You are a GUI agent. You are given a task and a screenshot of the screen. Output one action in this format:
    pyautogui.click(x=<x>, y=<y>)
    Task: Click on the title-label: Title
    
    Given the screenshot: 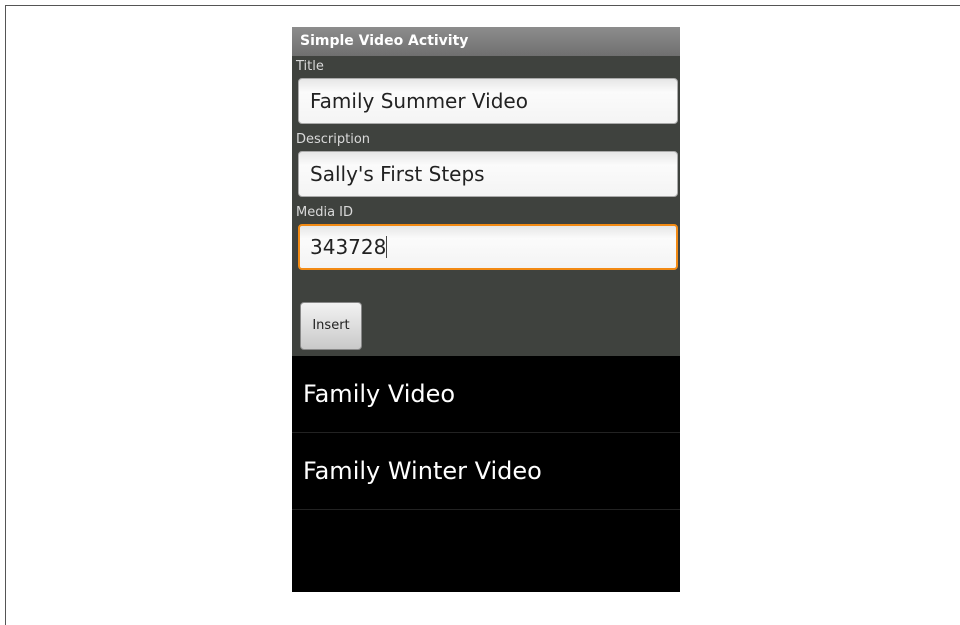 What is the action you would take?
    pyautogui.click(x=310, y=66)
    